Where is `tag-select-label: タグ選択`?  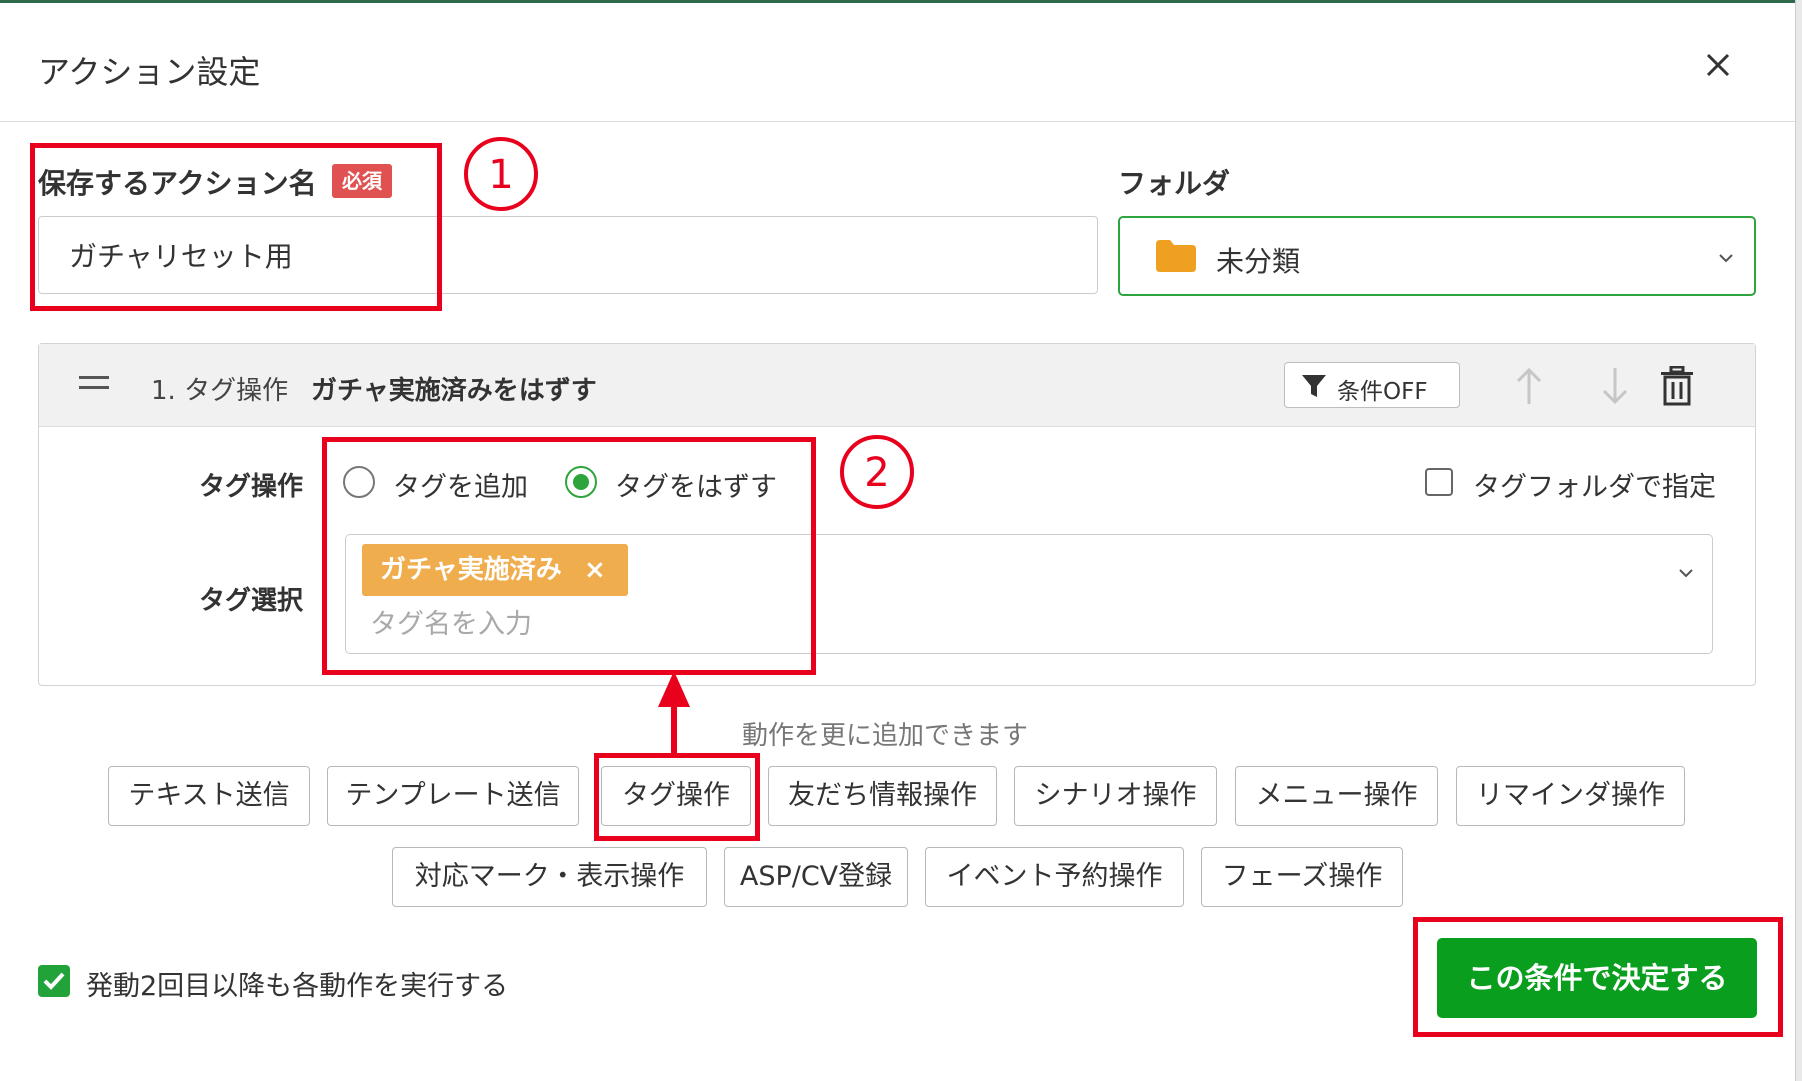 tag-select-label: タグ選択 is located at coordinates (251, 601).